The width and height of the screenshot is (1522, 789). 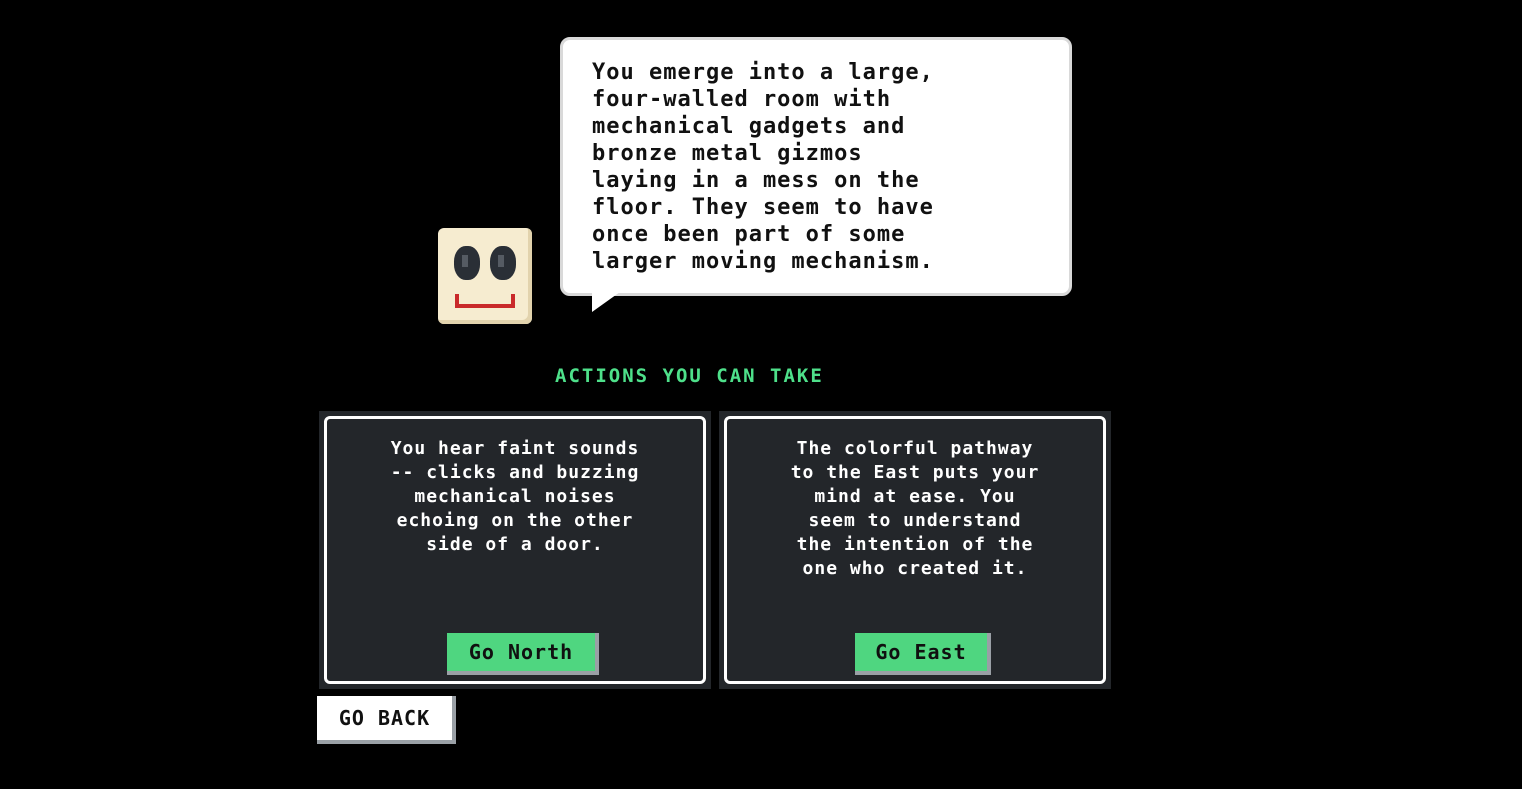 I want to click on go-east-button: Go East, so click(x=923, y=654).